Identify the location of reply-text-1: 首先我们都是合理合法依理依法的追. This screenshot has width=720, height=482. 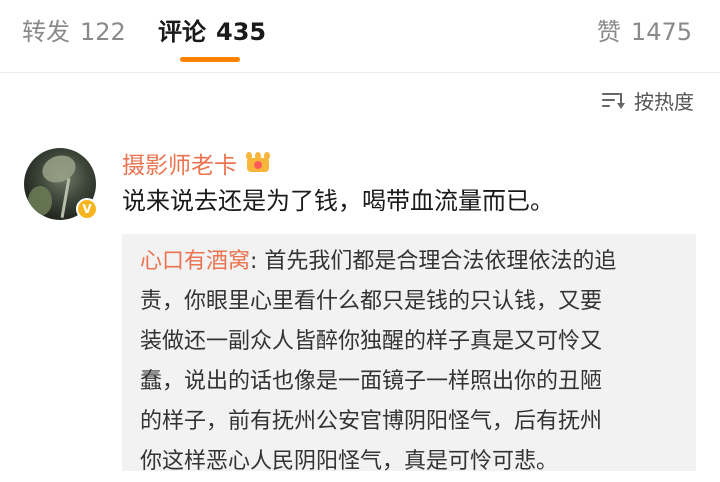
(437, 261).